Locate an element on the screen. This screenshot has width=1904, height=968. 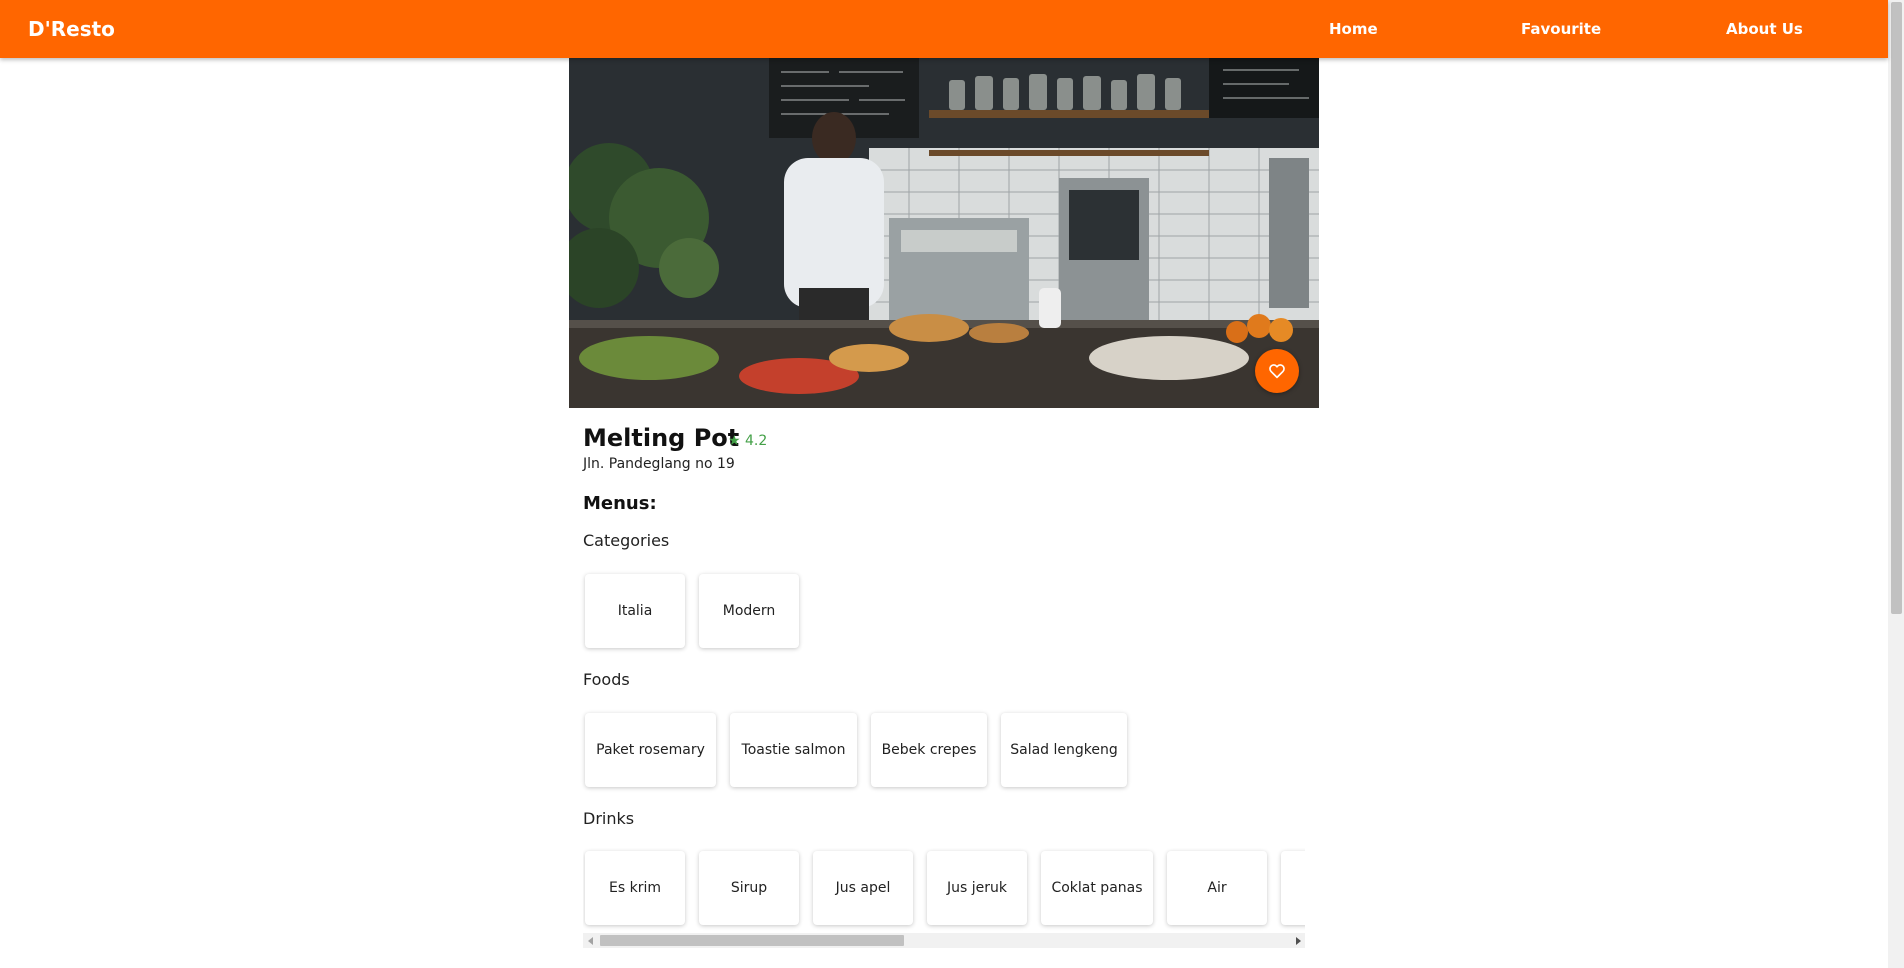
favourite-button is located at coordinates (1277, 371).